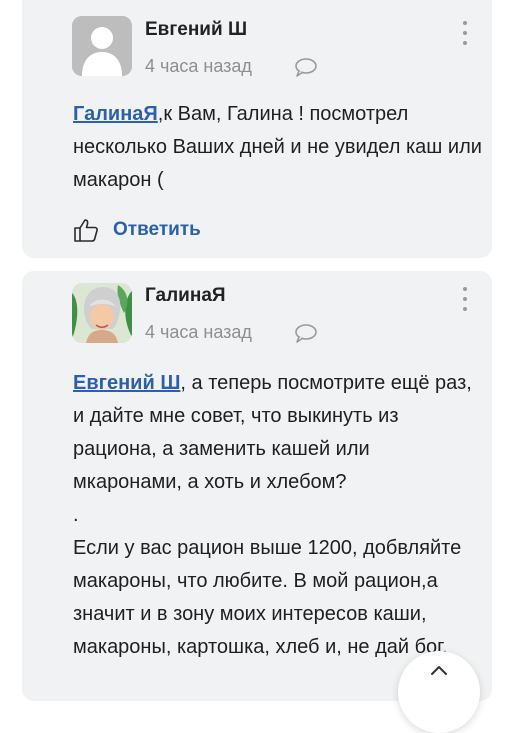  I want to click on chevron-up-icon, so click(439, 670).